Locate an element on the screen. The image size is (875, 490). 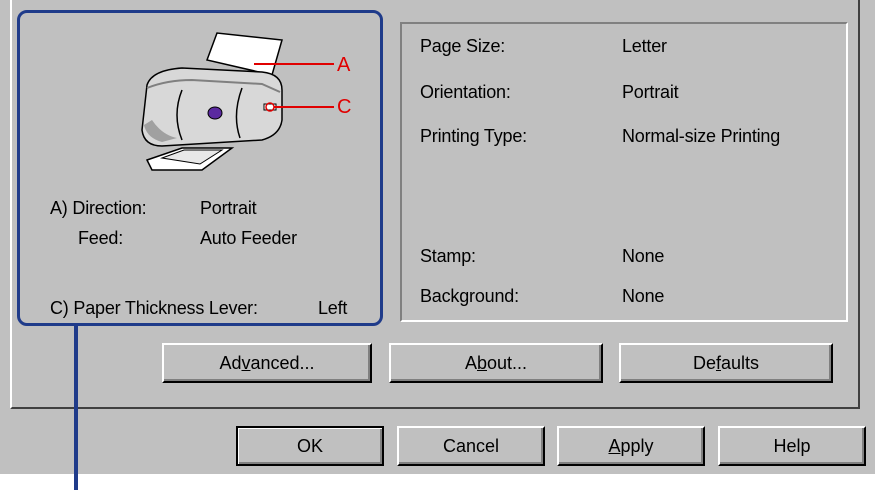
background-value: None is located at coordinates (643, 296).